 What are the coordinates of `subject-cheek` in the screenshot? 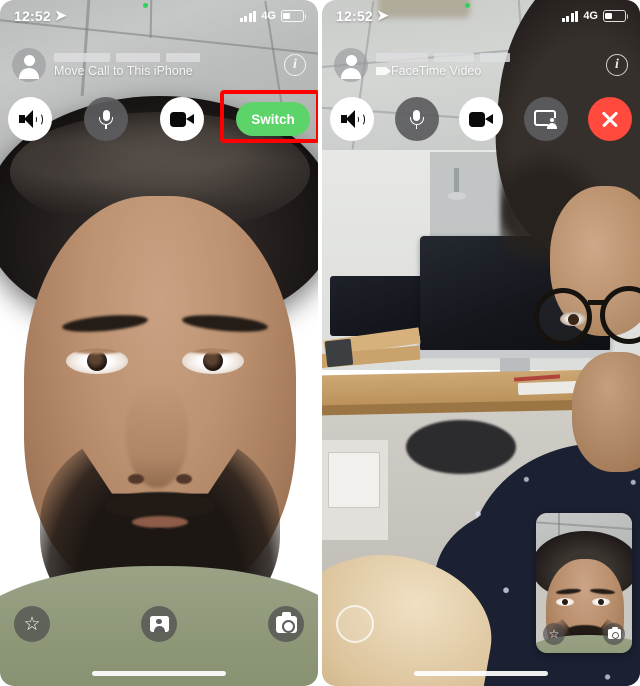 It's located at (606, 412).